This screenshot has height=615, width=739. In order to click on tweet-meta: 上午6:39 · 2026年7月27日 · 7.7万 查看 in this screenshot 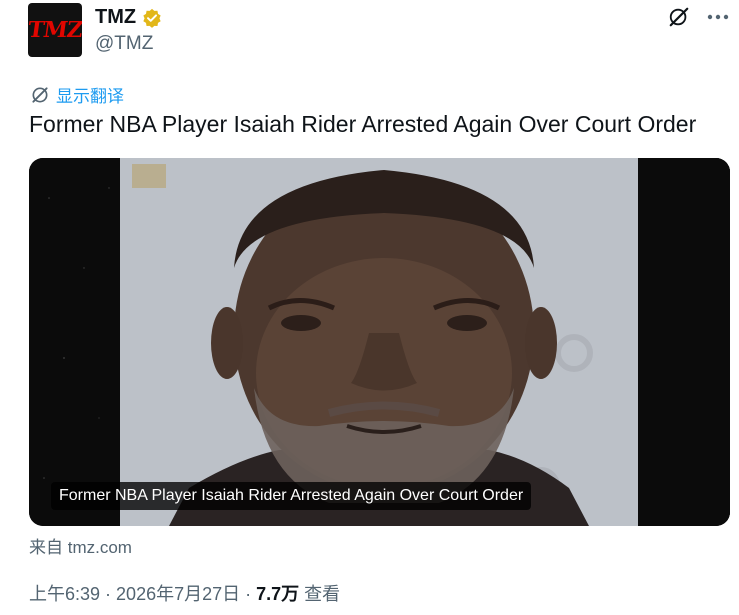, I will do `click(184, 593)`.